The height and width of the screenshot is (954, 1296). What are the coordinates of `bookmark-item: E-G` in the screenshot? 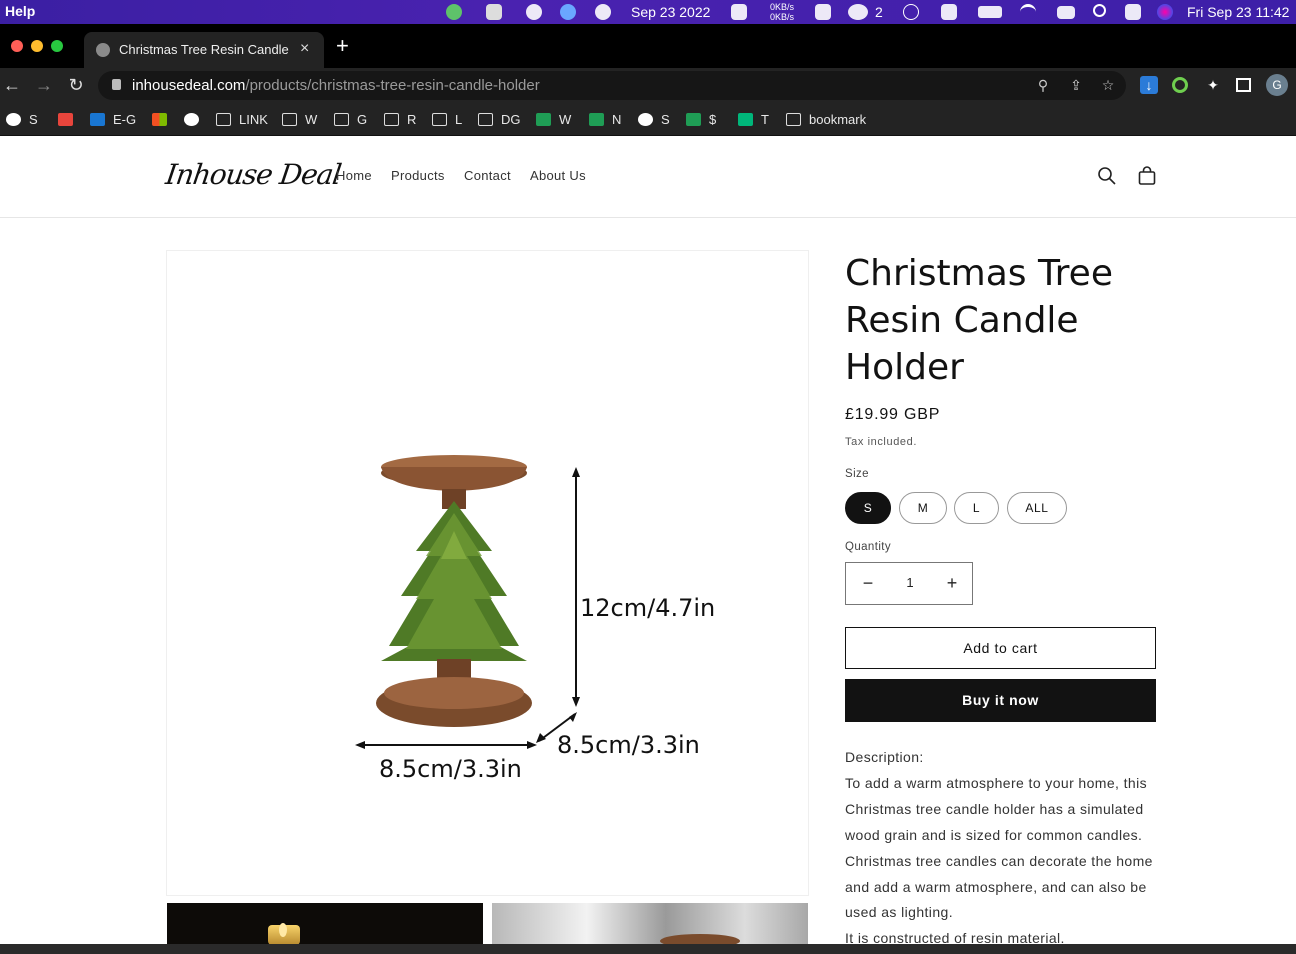 It's located at (113, 119).